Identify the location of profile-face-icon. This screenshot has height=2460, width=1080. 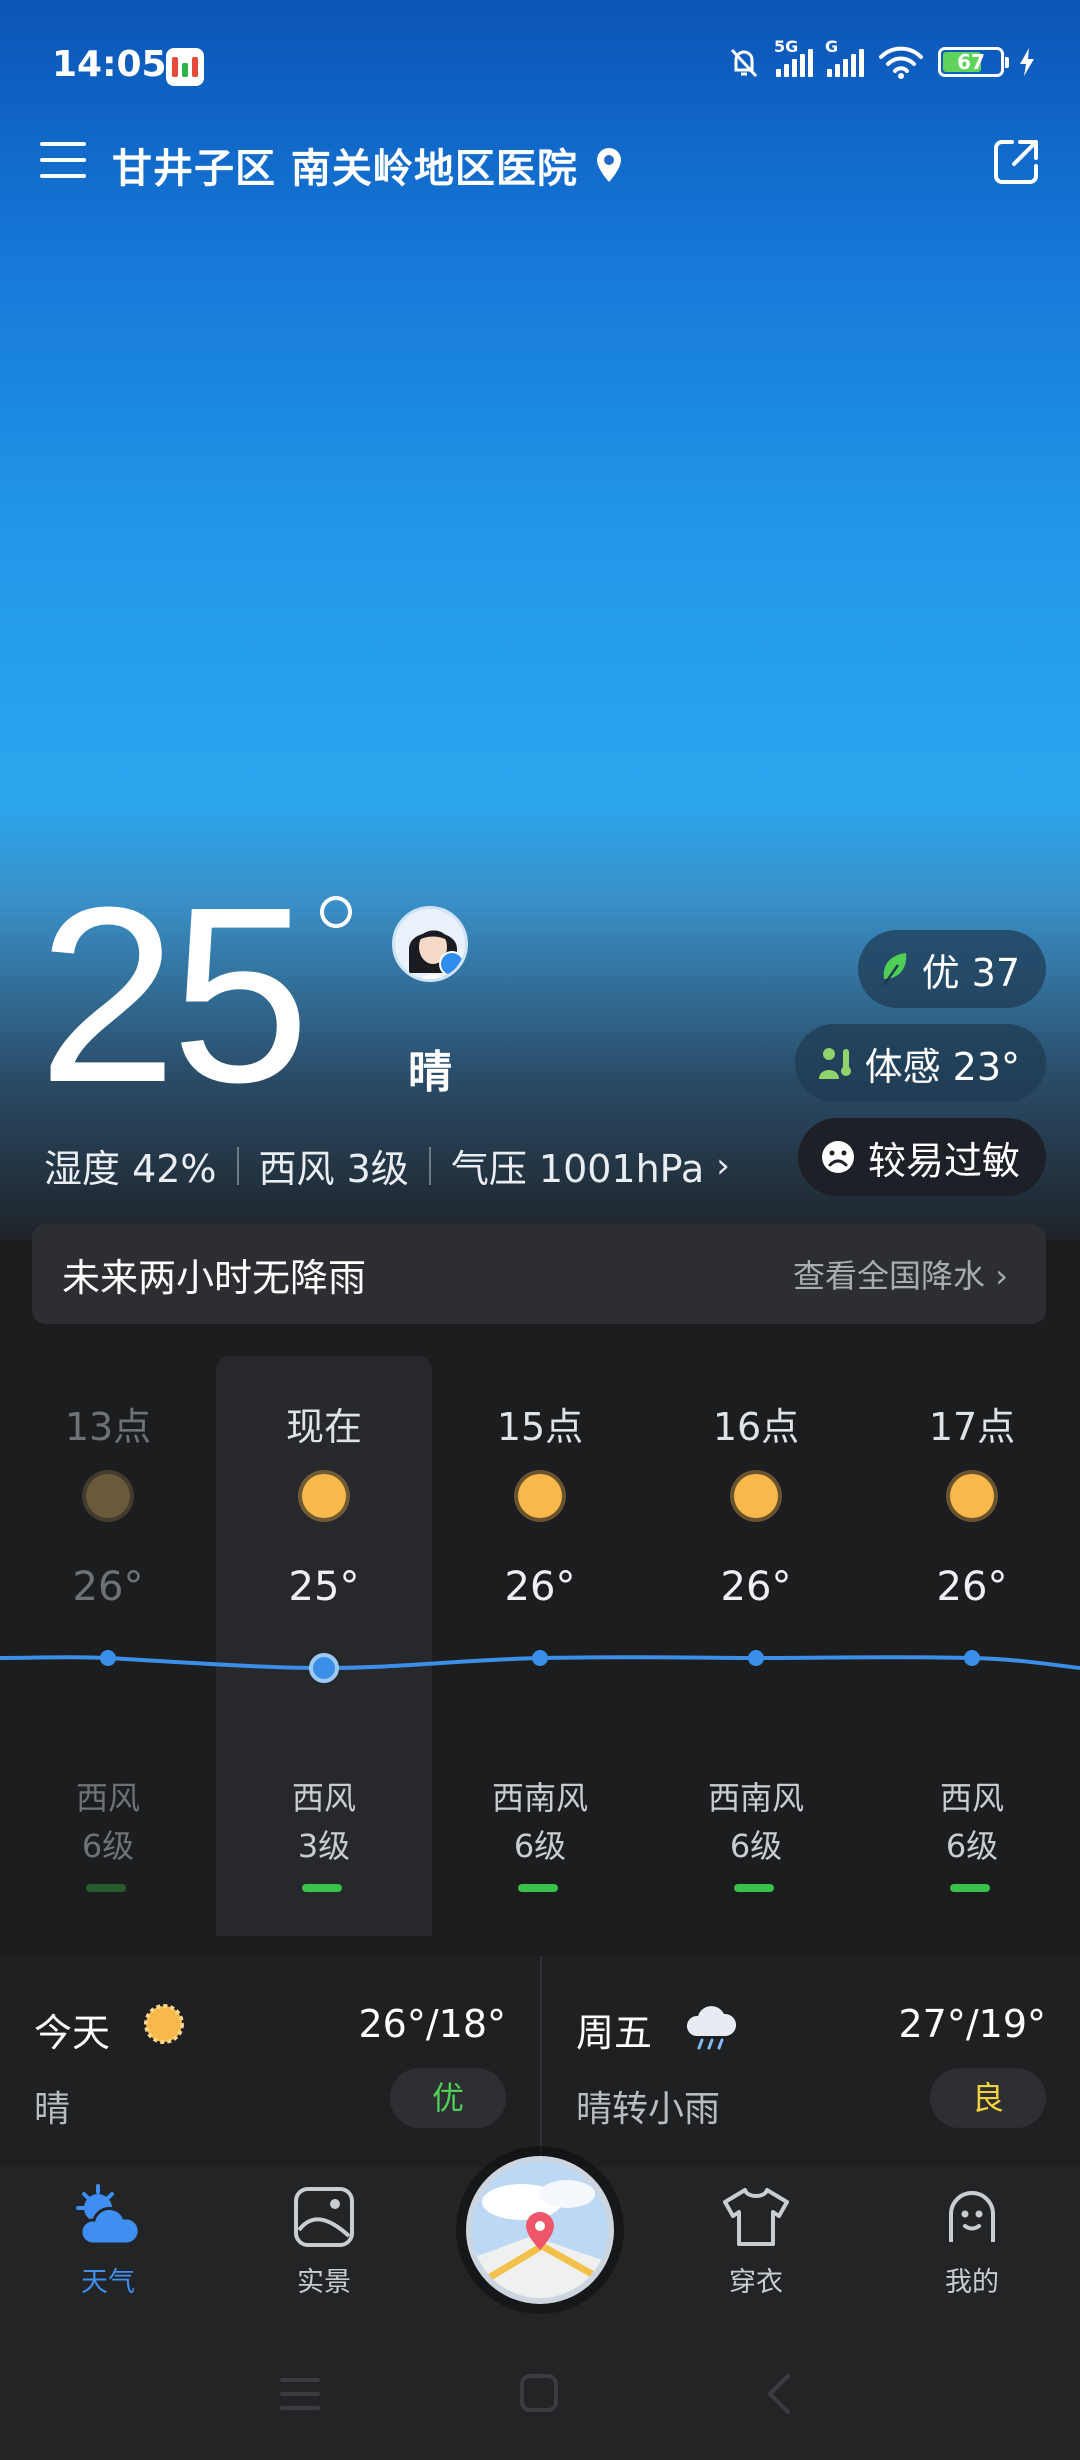
(972, 2216).